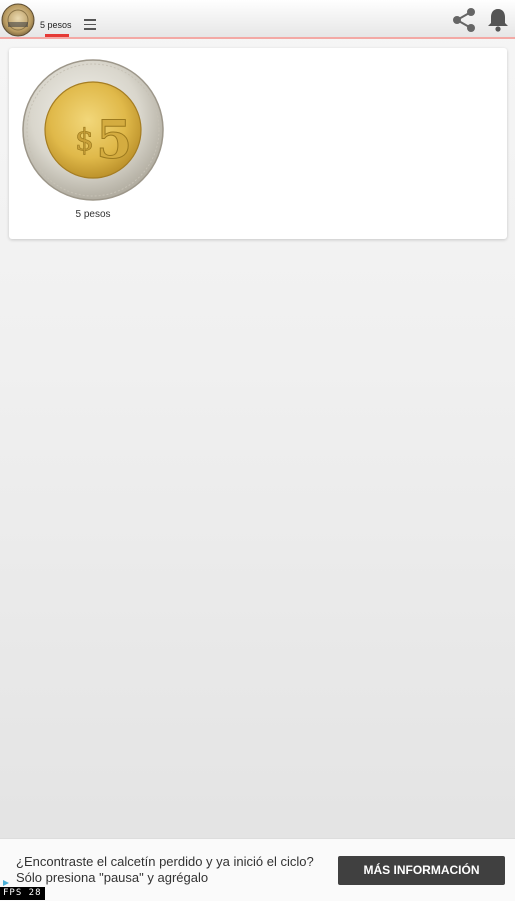 The width and height of the screenshot is (515, 901). Describe the element at coordinates (6, 883) in the screenshot. I see `ad-choices-icon` at that location.